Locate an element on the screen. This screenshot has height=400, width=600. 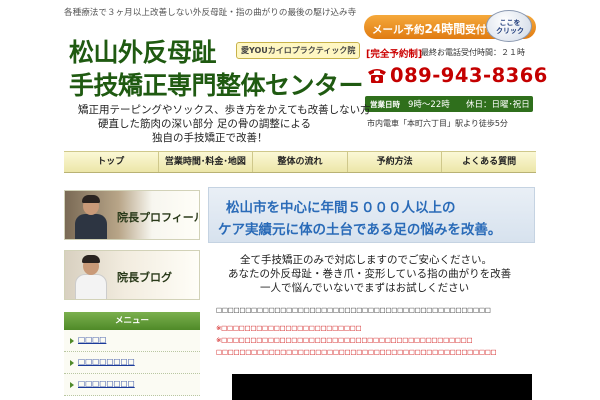
business-hours-value: 9時～22時 is located at coordinates (429, 105).